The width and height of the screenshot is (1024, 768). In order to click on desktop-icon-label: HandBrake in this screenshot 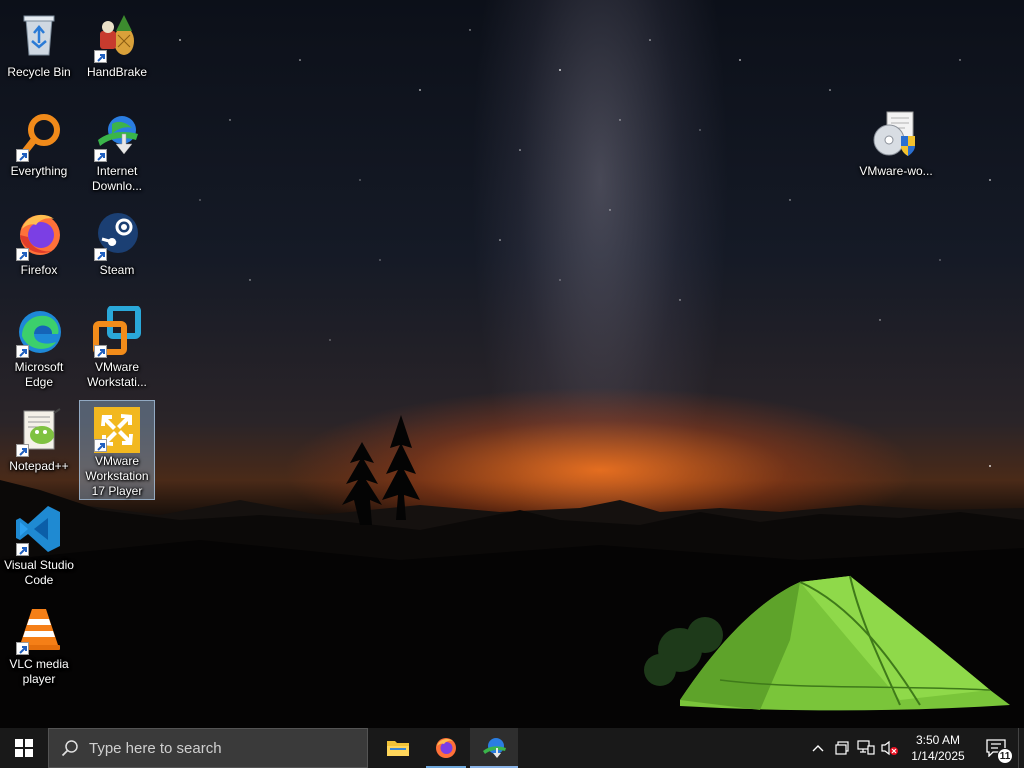, I will do `click(117, 72)`.